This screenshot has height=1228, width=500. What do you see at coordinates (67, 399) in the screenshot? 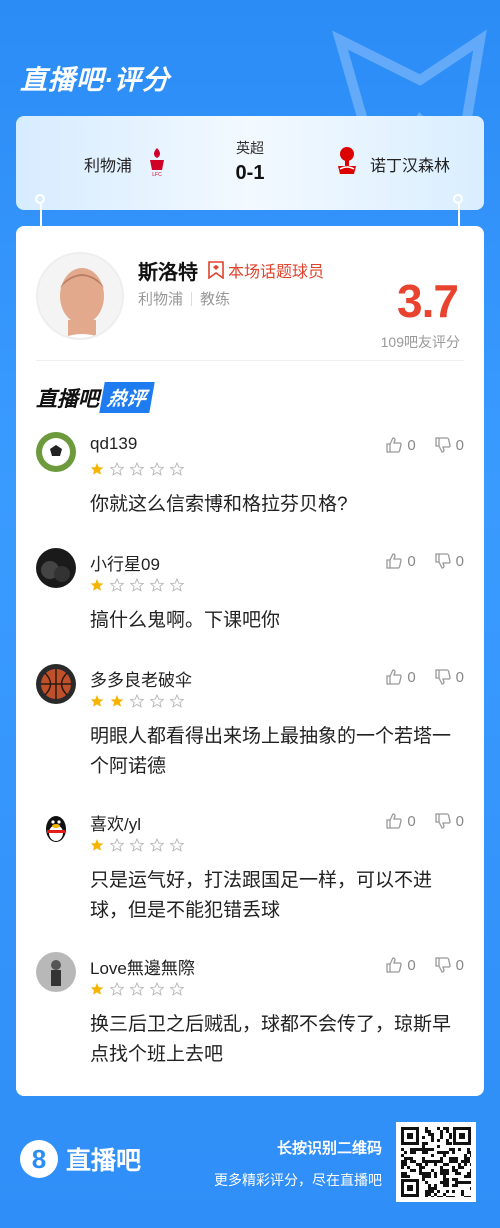
I see `section-title-brand: 直播吧` at bounding box center [67, 399].